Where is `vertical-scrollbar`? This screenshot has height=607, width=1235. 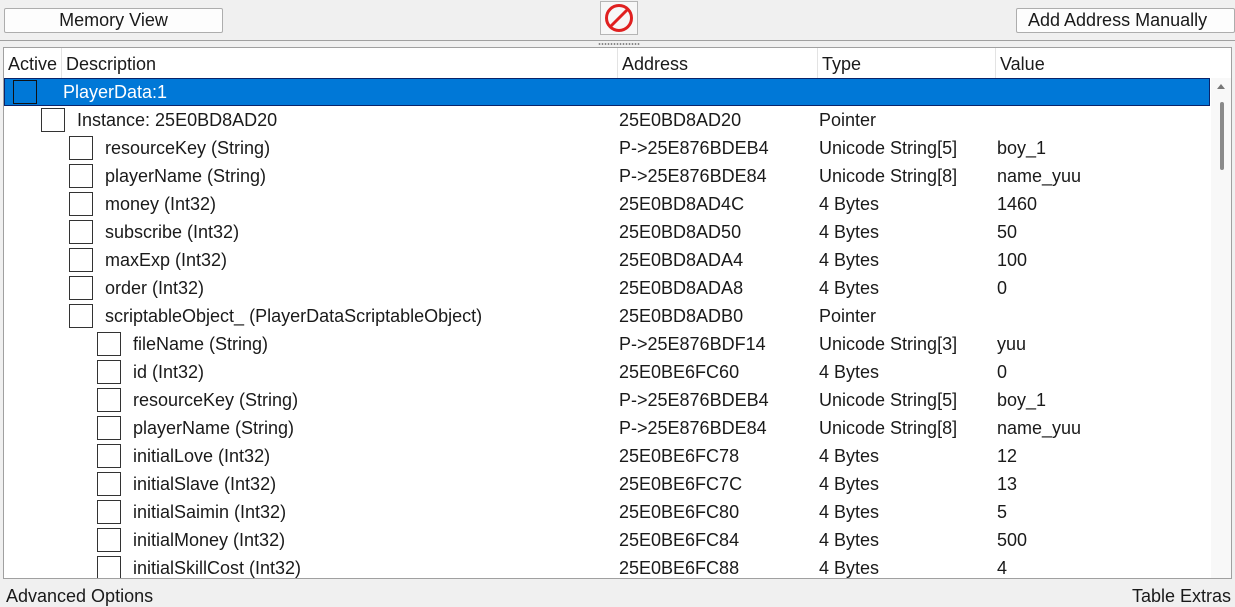
vertical-scrollbar is located at coordinates (1221, 328).